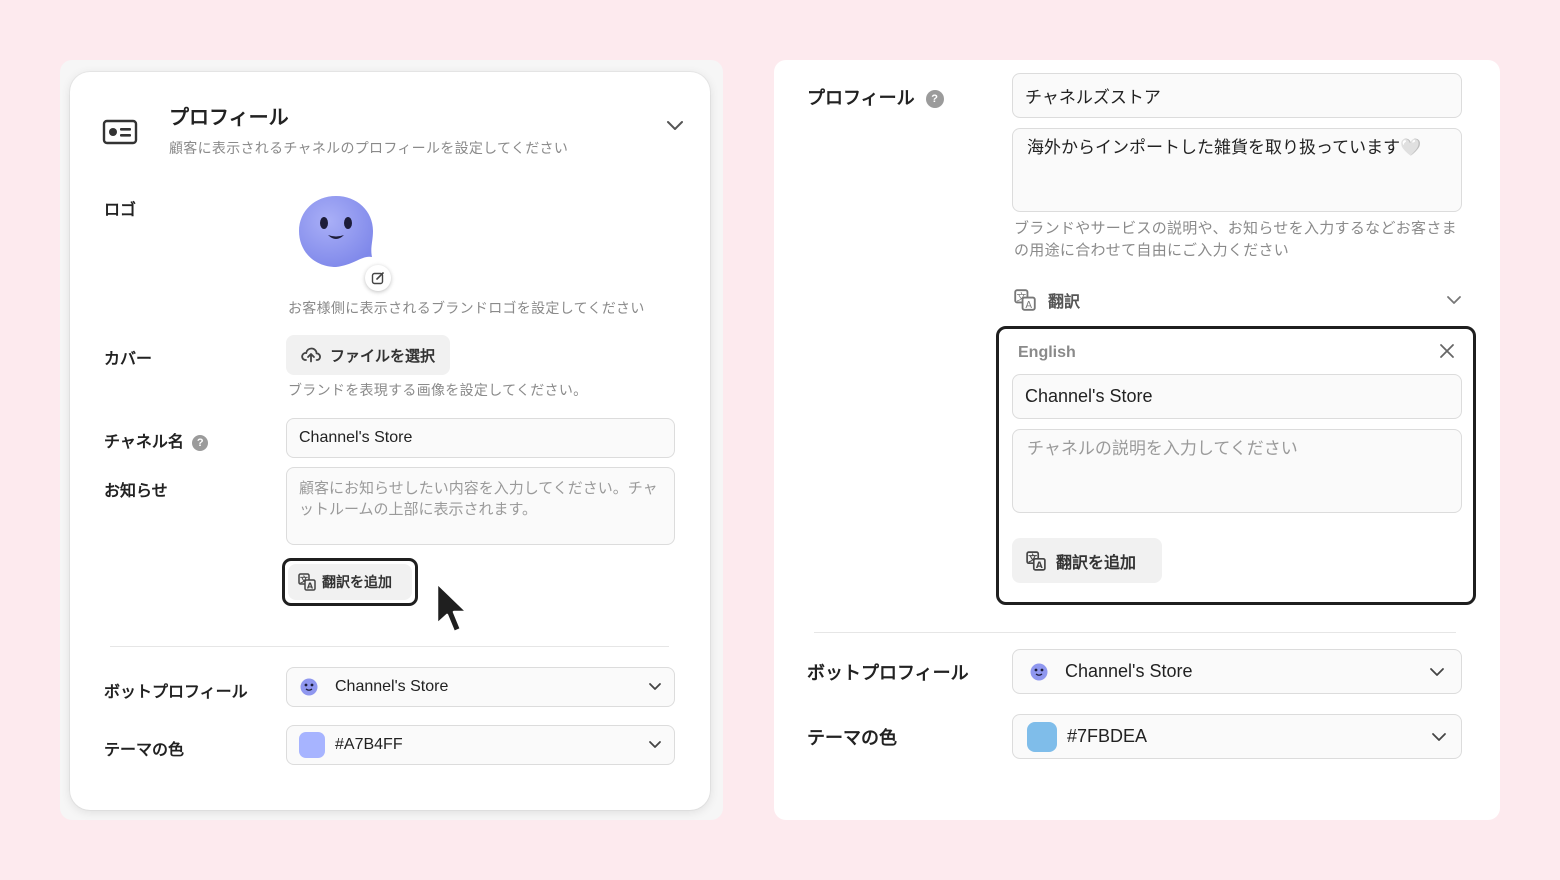  What do you see at coordinates (1238, 300) in the screenshot?
I see `translation-header: 文A 翻訳` at bounding box center [1238, 300].